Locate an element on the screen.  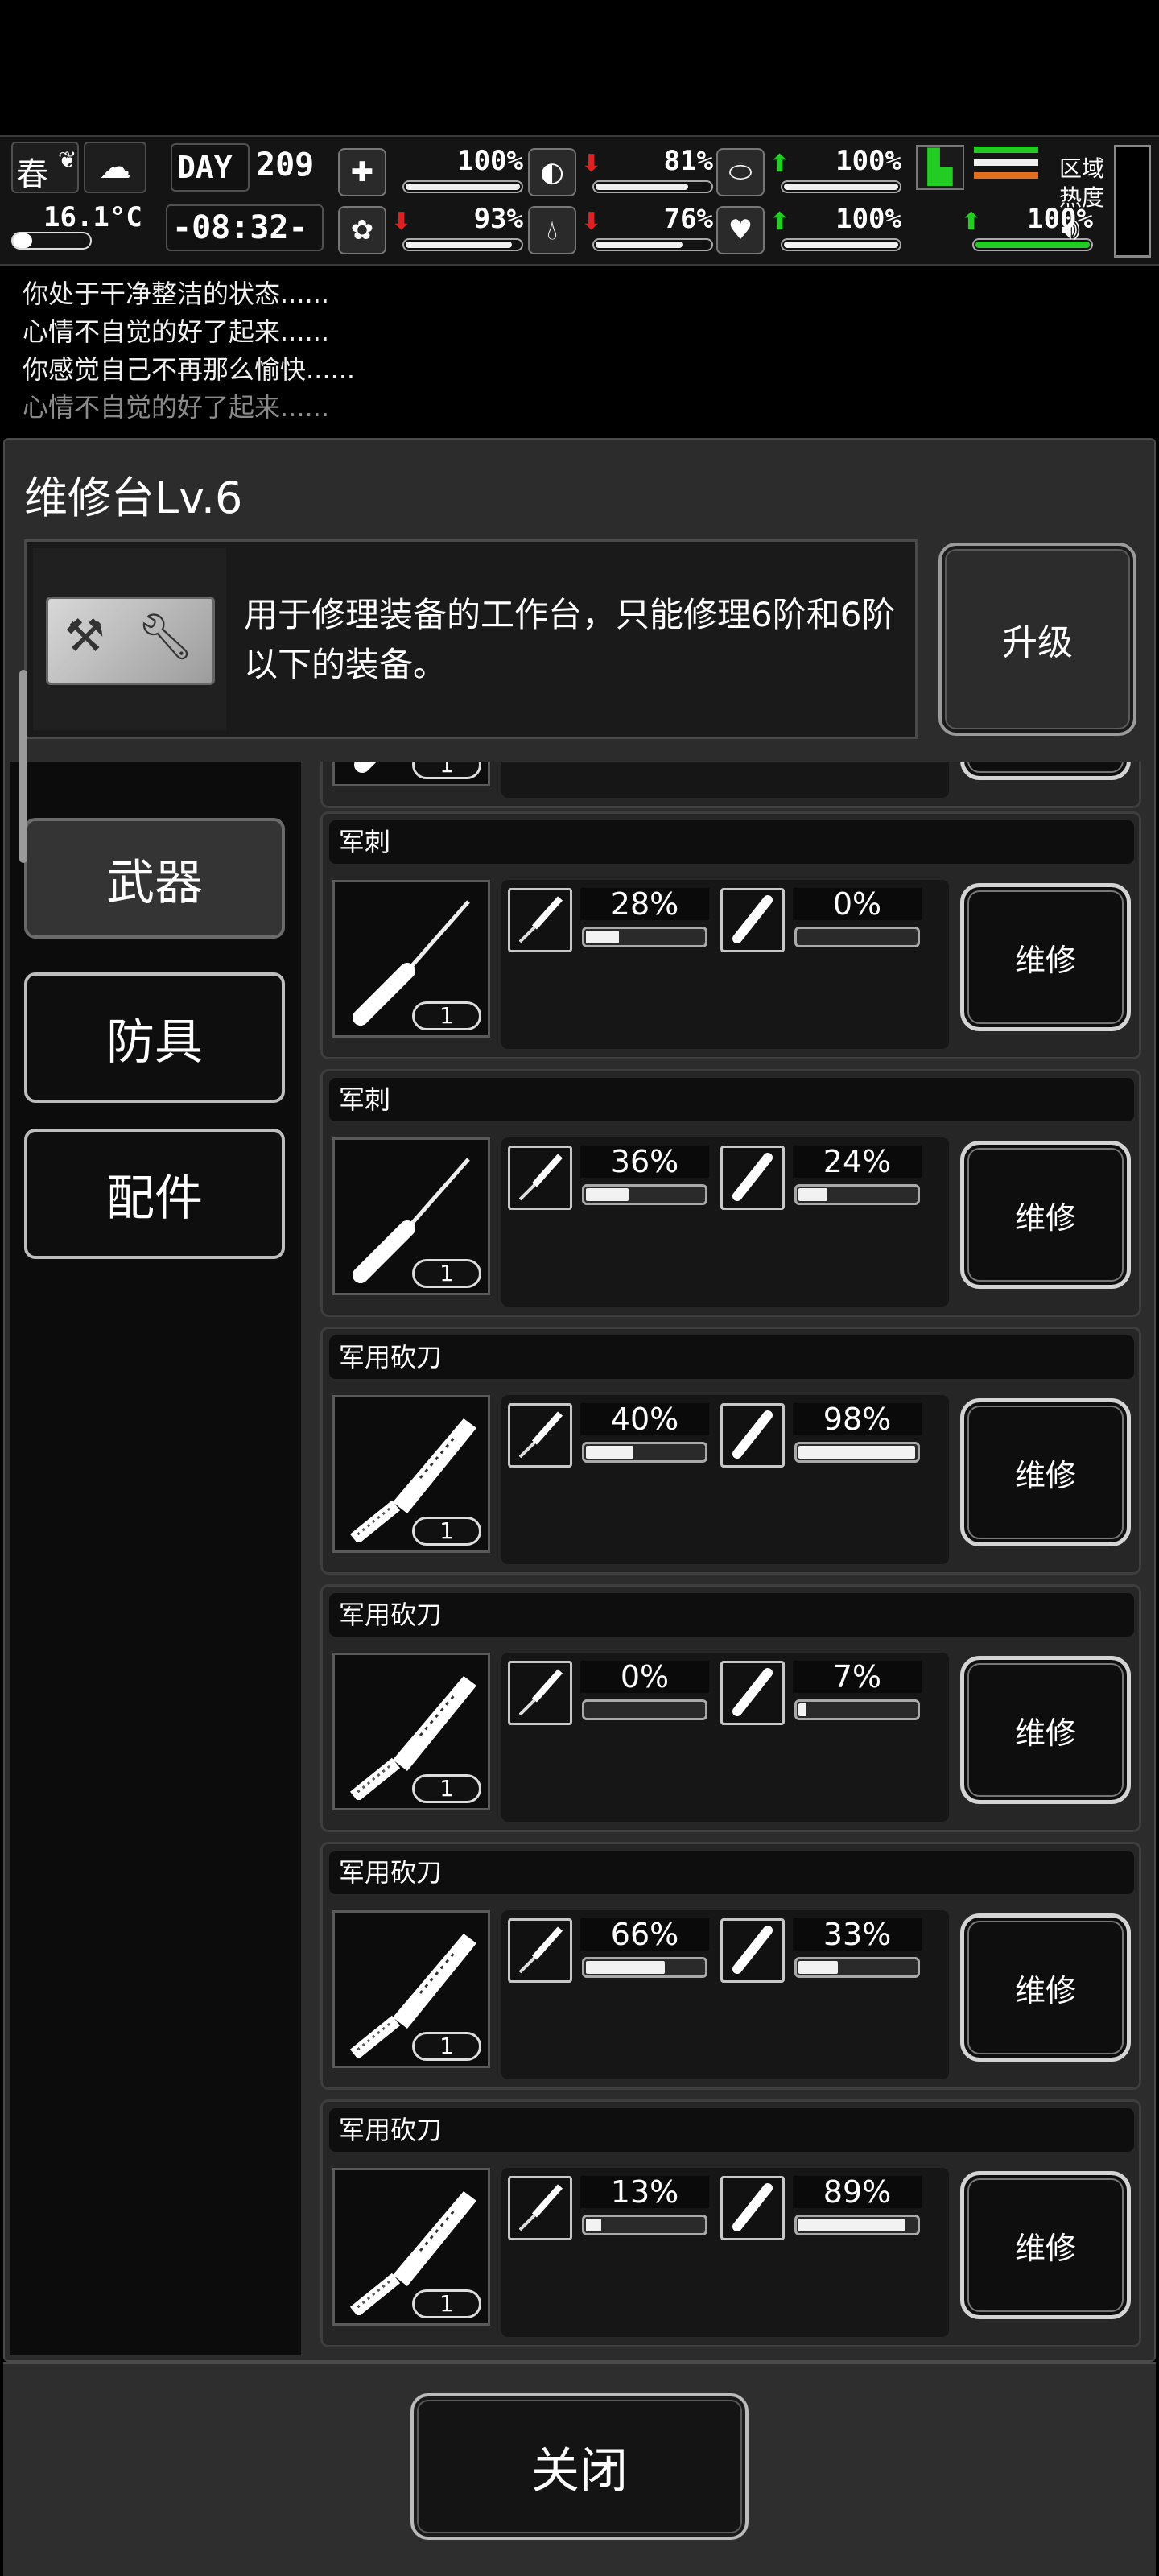
item-durability-panel: 66% 33% is located at coordinates (725, 1994).